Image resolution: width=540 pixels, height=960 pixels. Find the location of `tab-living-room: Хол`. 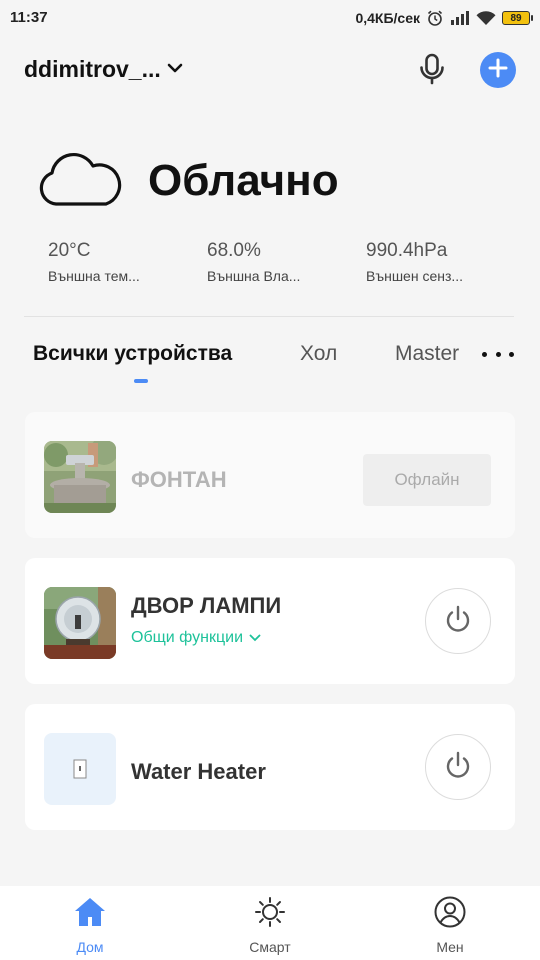

tab-living-room: Хол is located at coordinates (318, 354).